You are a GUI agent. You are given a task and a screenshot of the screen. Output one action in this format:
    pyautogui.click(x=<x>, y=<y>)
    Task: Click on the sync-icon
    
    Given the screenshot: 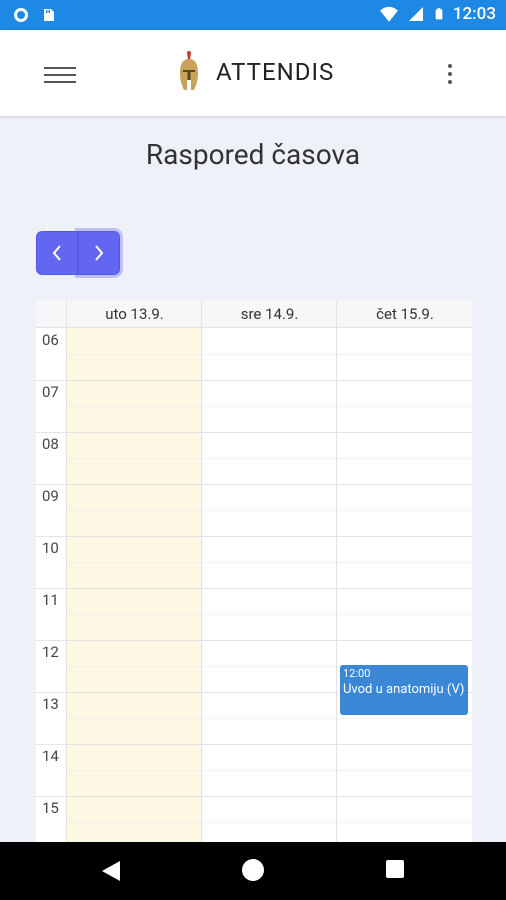 What is the action you would take?
    pyautogui.click(x=21, y=15)
    